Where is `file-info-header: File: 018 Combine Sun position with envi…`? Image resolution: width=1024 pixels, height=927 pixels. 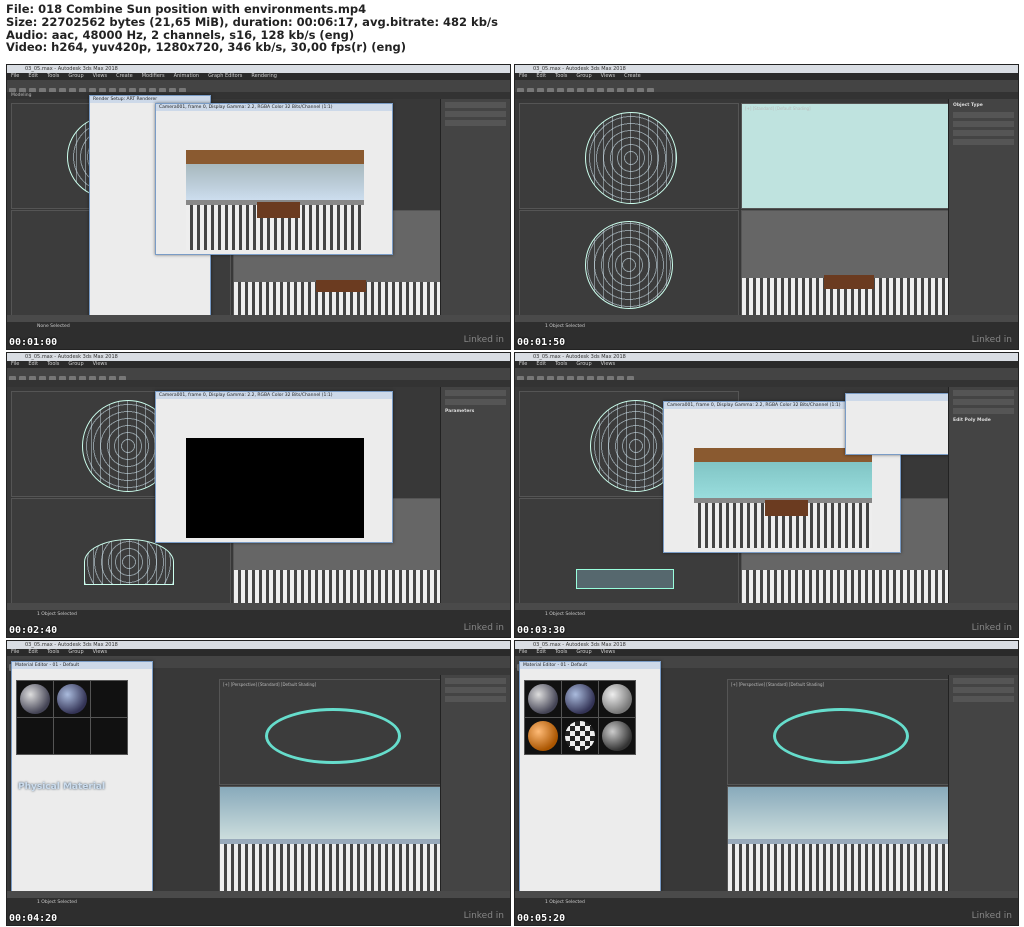
file-info-header: File: 018 Combine Sun position with envi… is located at coordinates (511, 28).